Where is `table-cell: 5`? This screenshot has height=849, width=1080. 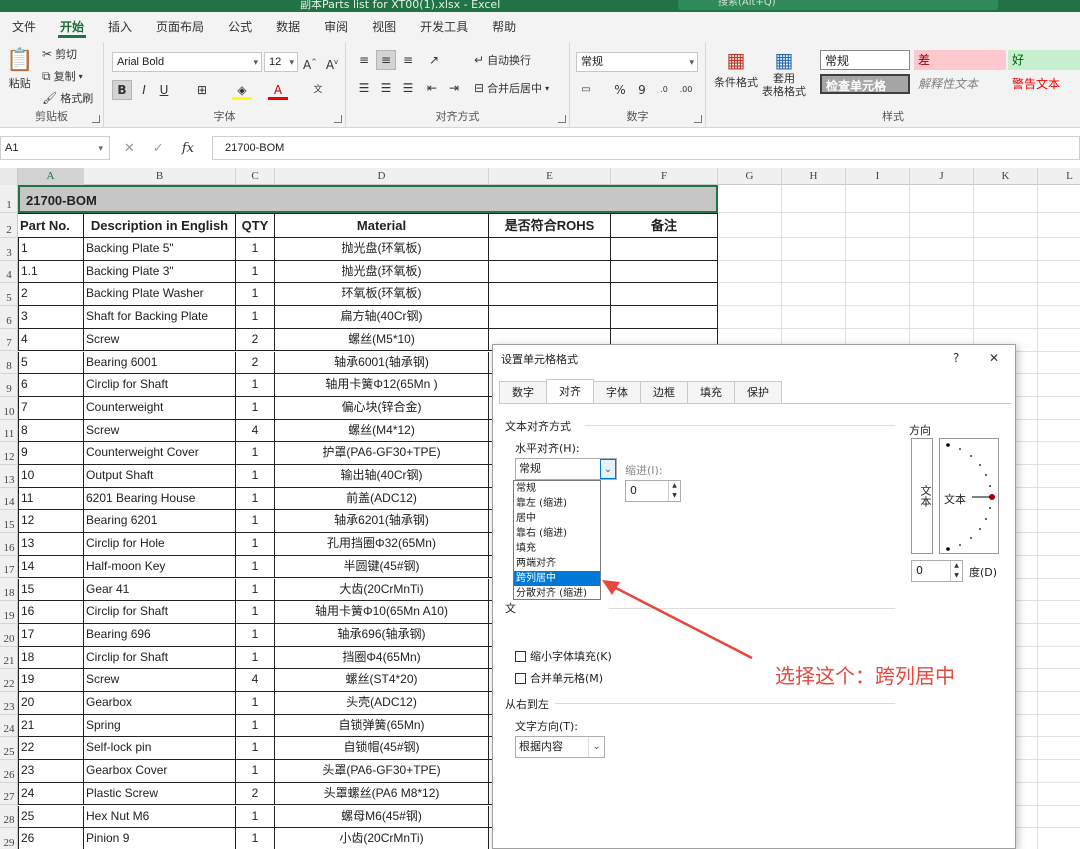 table-cell: 5 is located at coordinates (51, 363).